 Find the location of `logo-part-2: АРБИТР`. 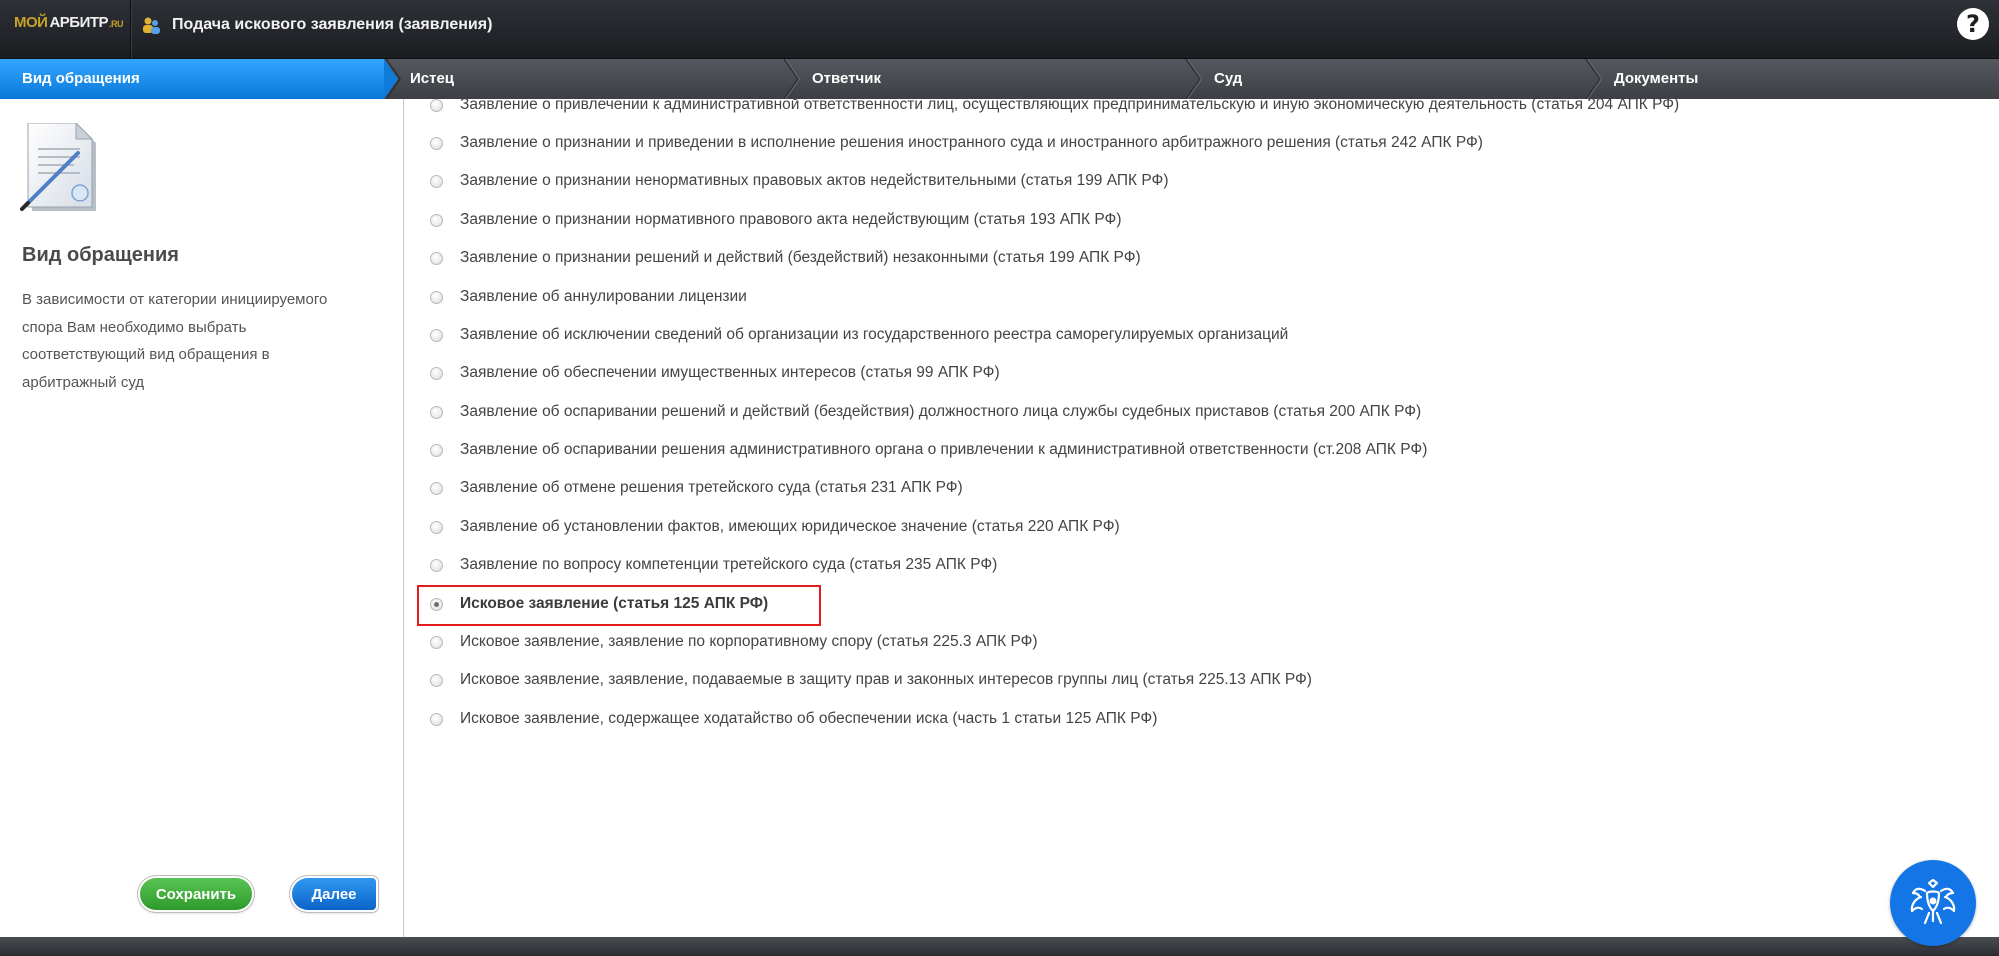

logo-part-2: АРБИТР is located at coordinates (79, 22).